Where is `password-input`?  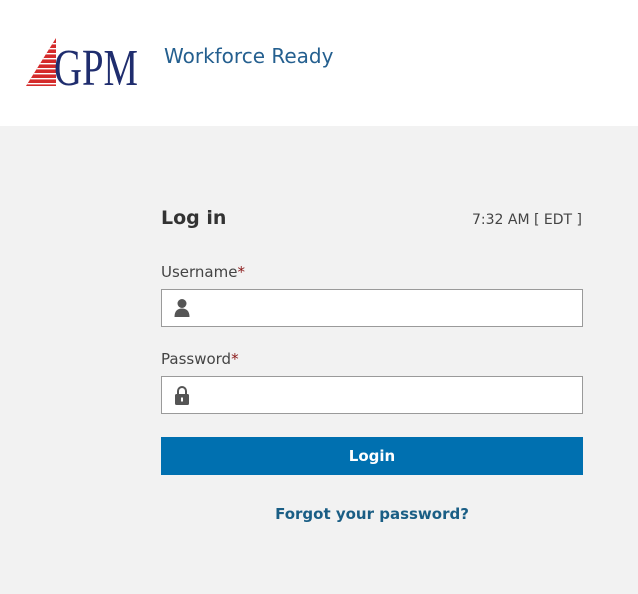 password-input is located at coordinates (388, 395).